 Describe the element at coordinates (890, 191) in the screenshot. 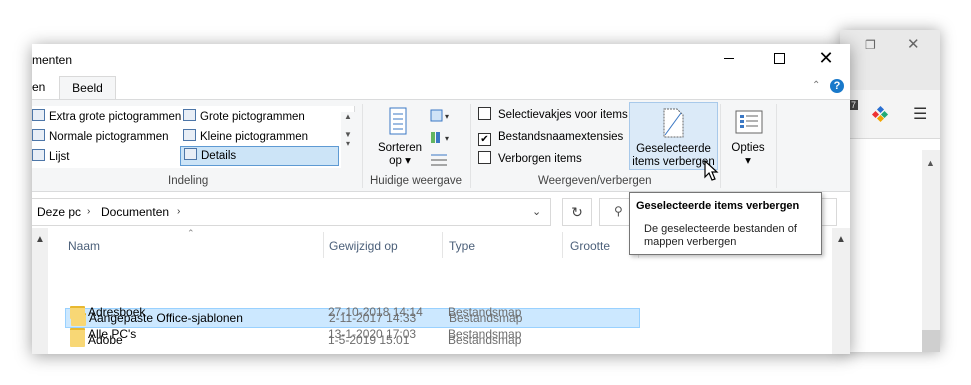

I see `background-browser-window: ❐ ✕ 7 ☰ ▲` at that location.